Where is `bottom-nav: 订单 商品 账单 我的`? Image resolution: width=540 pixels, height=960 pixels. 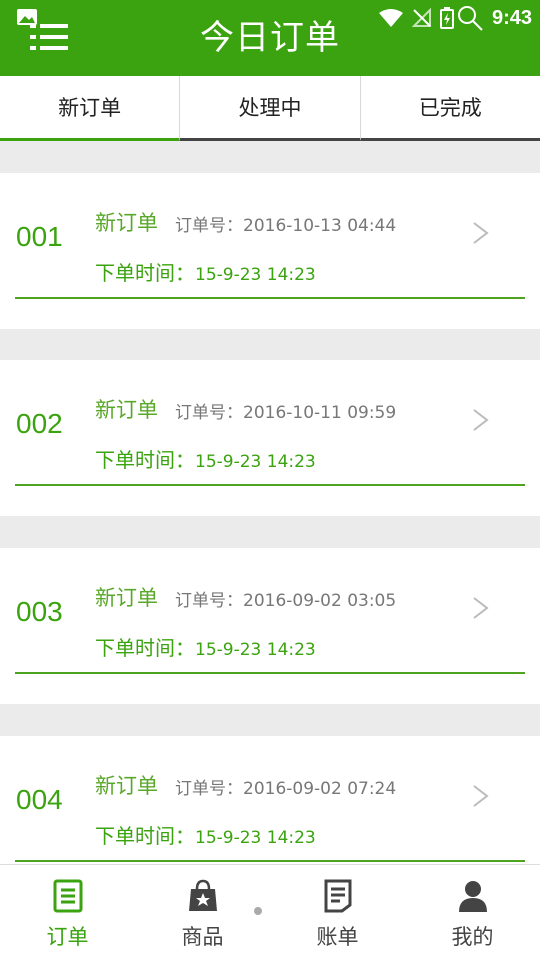
bottom-nav: 订单 商品 账单 我的 is located at coordinates (270, 912).